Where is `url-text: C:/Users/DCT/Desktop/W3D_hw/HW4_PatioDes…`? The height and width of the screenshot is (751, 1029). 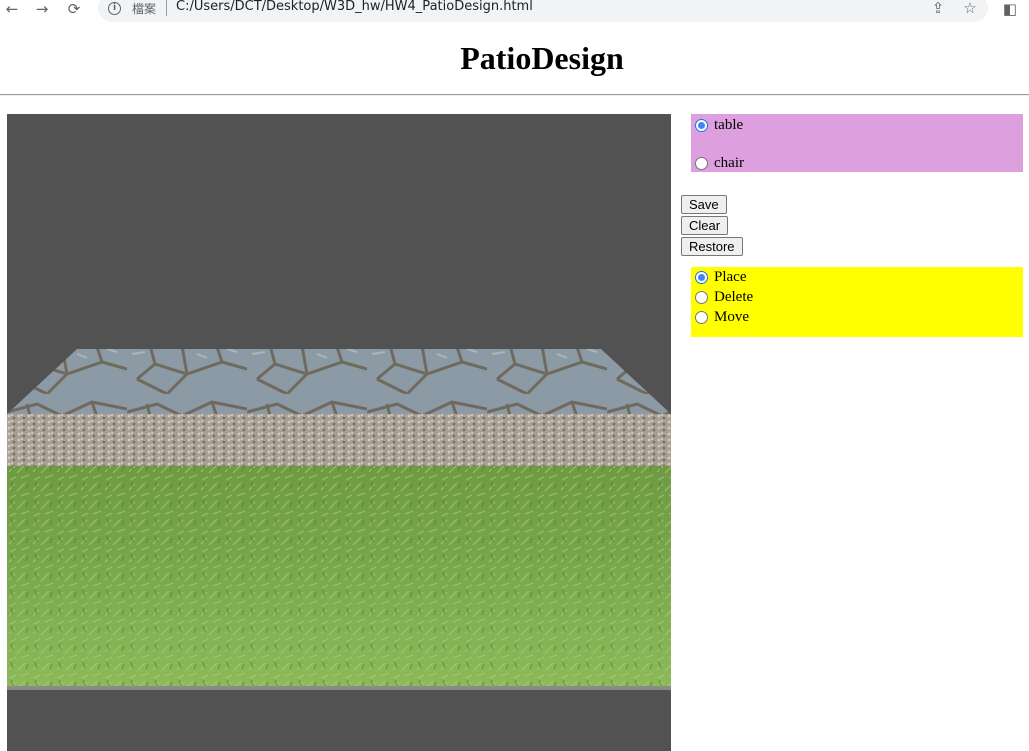
url-text: C:/Users/DCT/Desktop/W3D_hw/HW4_PatioDes… is located at coordinates (354, 7).